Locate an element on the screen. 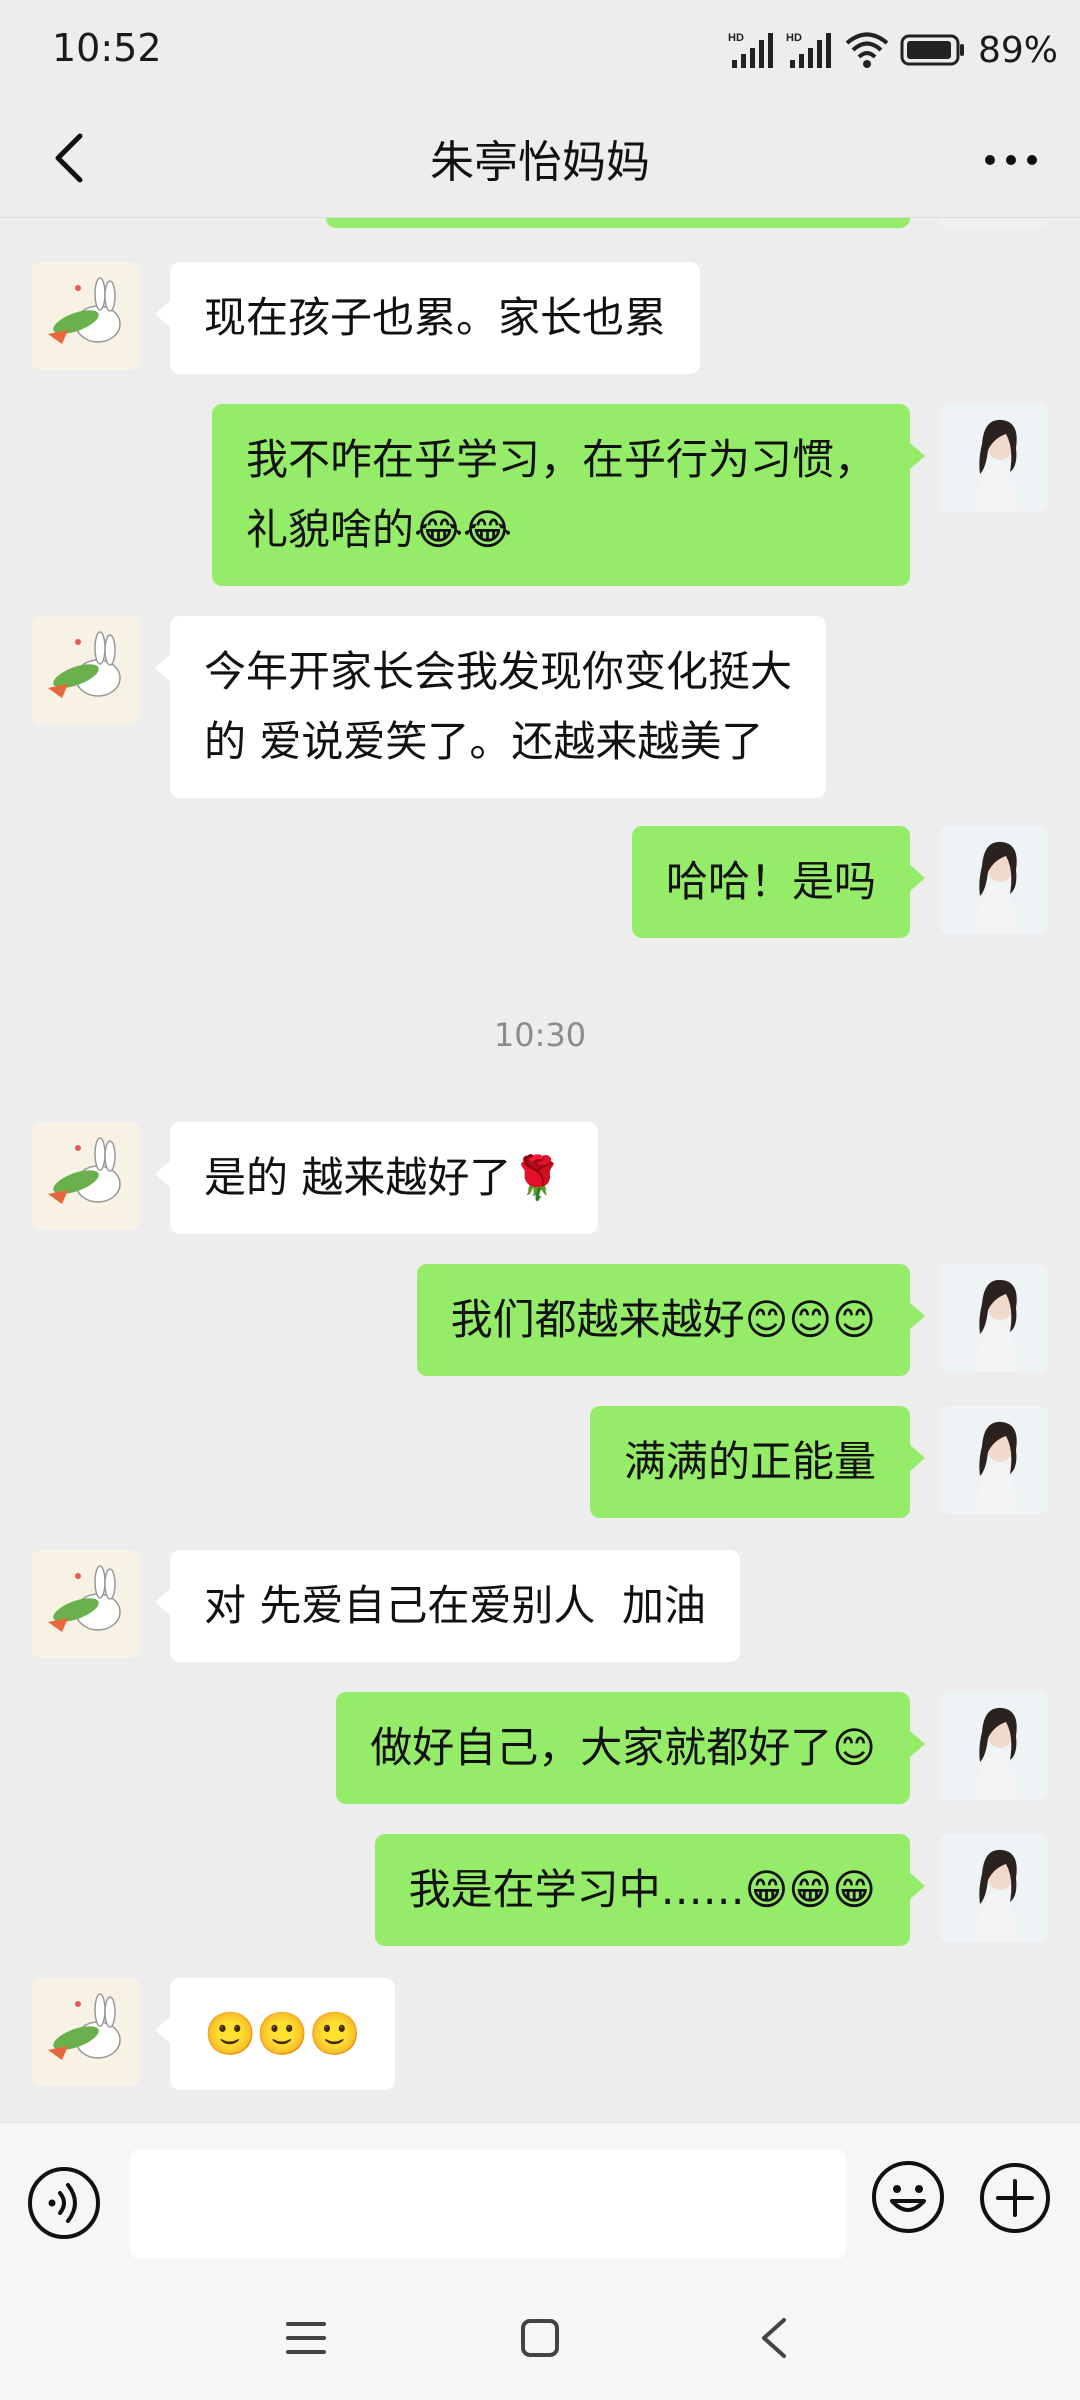 Image resolution: width=1080 pixels, height=2400 pixels. message-bubble: 对 先爱自己在爱别人 加油 is located at coordinates (447, 1606).